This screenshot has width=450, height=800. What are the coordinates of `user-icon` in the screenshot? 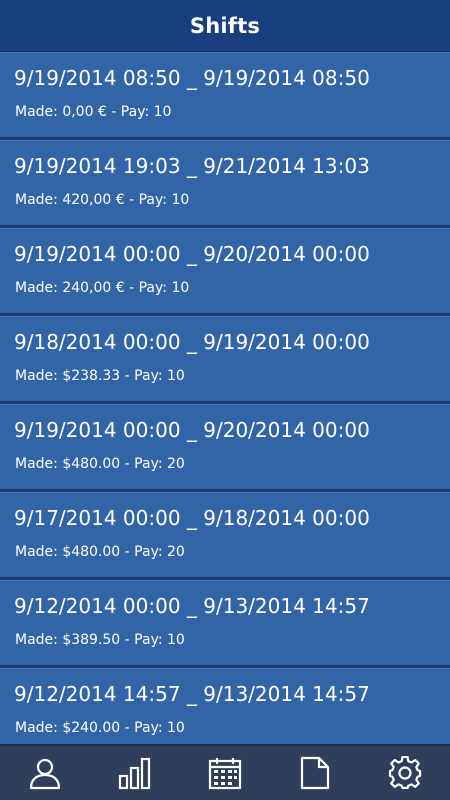 It's located at (45, 773).